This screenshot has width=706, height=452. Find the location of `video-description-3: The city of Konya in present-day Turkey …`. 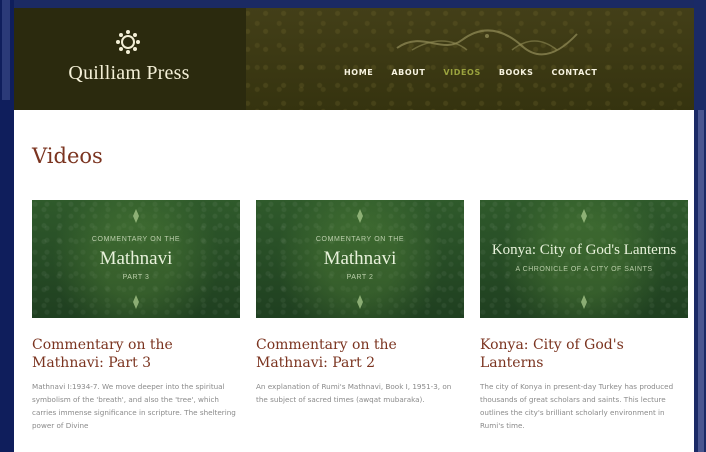

video-description-3: The city of Konya in present-day Turkey … is located at coordinates (577, 406).